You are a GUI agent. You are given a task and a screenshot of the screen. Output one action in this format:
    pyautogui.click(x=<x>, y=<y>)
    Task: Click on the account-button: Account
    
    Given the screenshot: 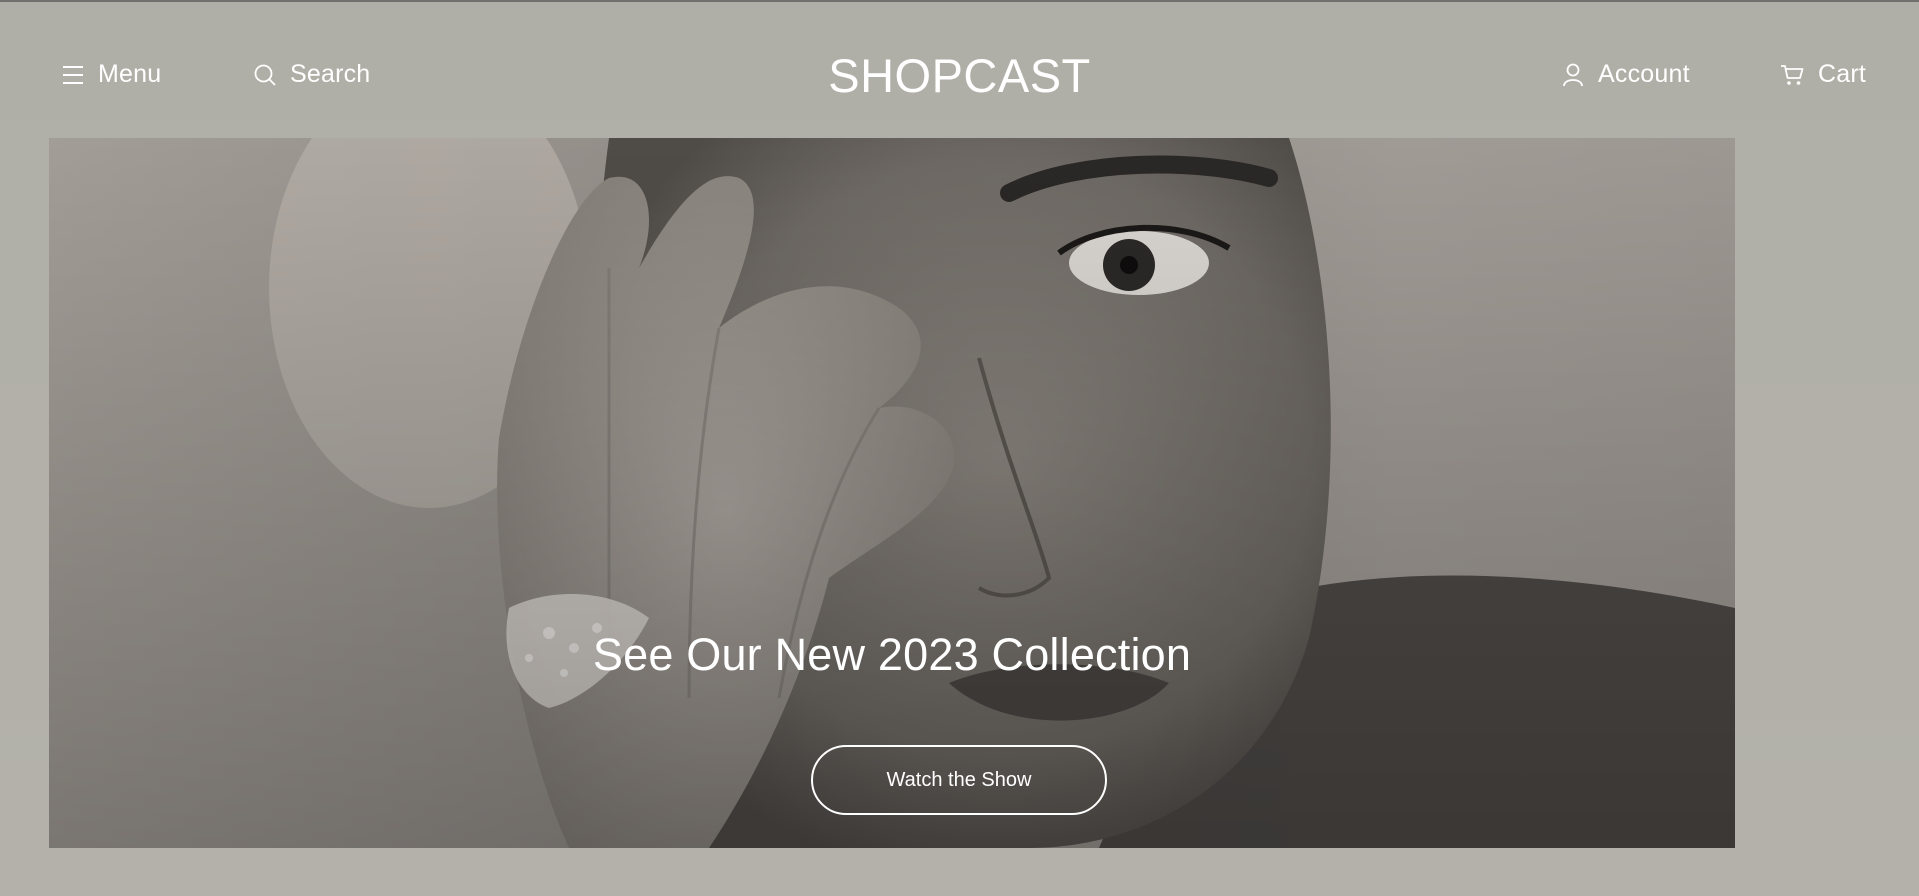 What is the action you would take?
    pyautogui.click(x=1626, y=74)
    